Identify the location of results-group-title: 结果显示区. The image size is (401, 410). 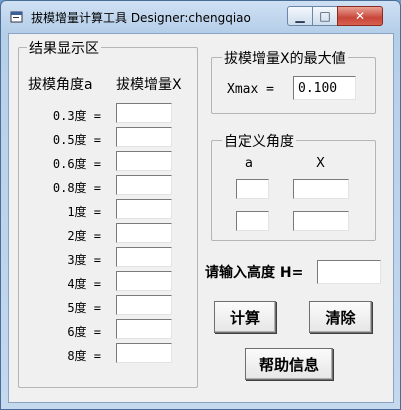
(64, 48).